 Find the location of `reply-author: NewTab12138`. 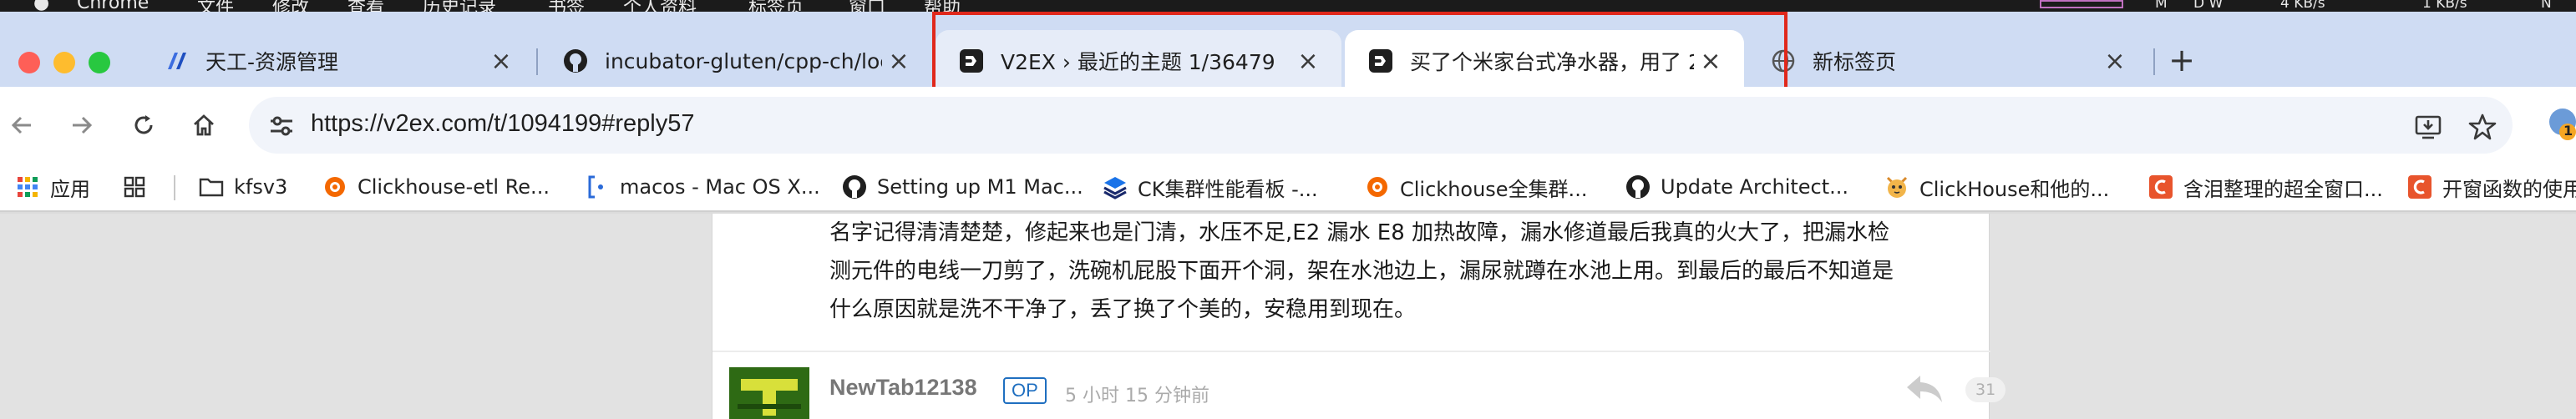

reply-author: NewTab12138 is located at coordinates (903, 388).